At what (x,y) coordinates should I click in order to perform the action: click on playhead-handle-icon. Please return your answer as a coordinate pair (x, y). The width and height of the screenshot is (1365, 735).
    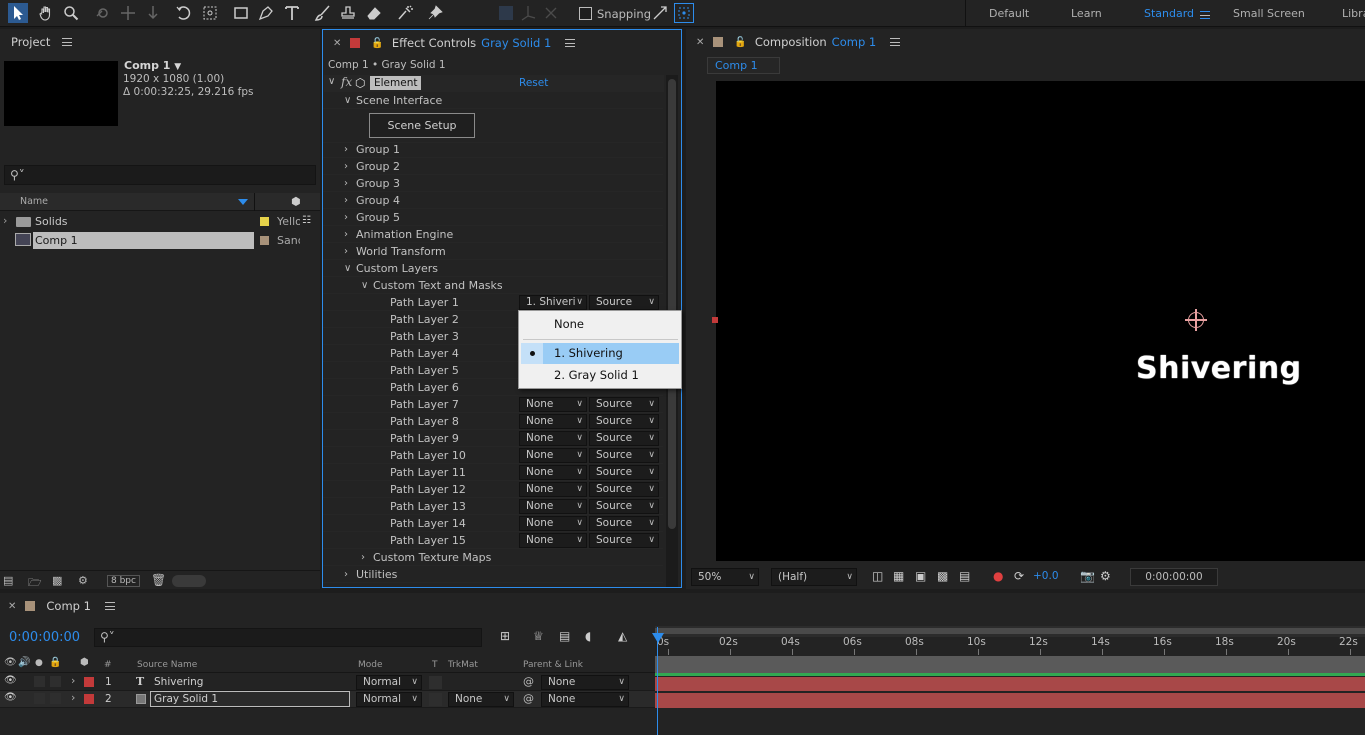
    Looking at the image, I should click on (658, 638).